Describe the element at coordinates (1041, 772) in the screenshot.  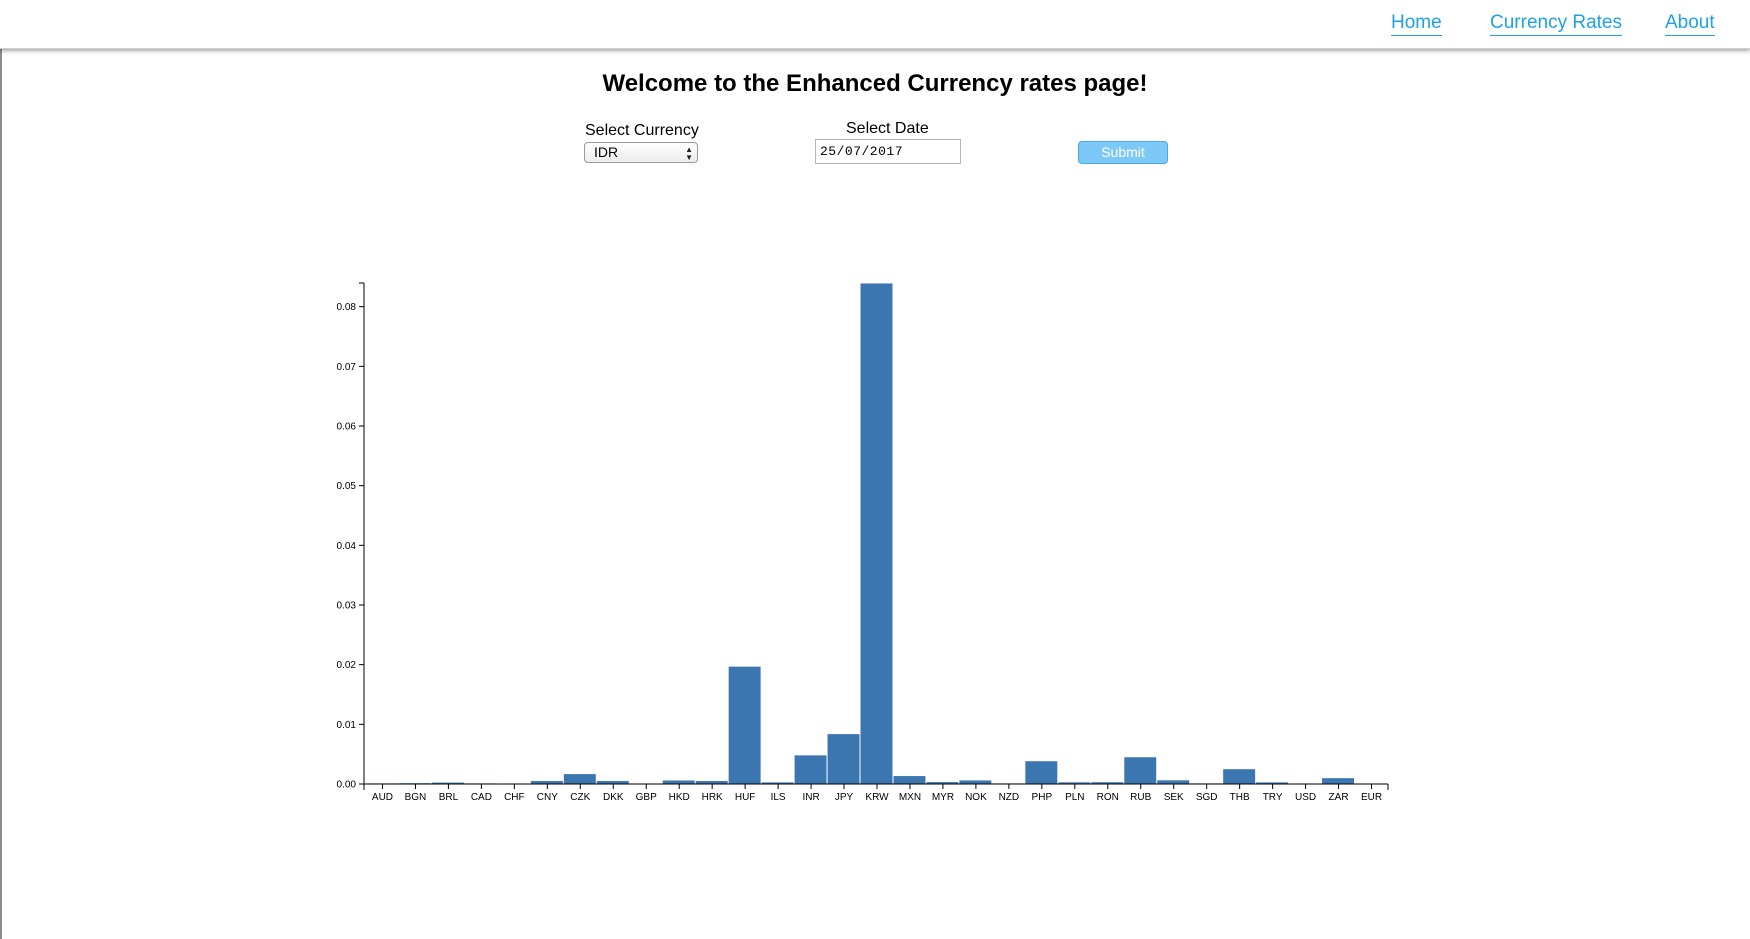
I see `chart-bar-php` at that location.